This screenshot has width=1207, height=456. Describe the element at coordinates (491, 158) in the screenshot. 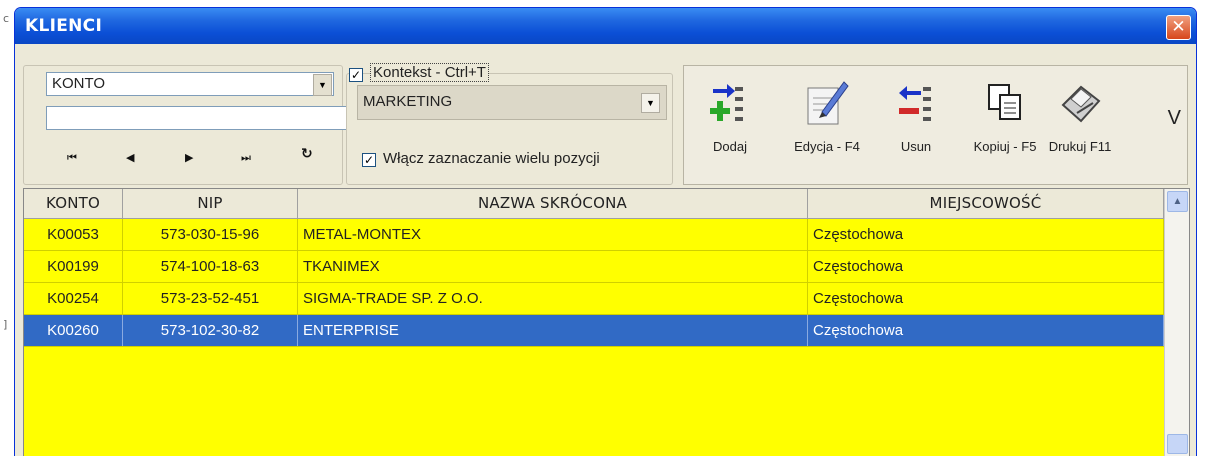

I see `multi-select-label: Włącz zaznaczanie wielu pozycji` at that location.